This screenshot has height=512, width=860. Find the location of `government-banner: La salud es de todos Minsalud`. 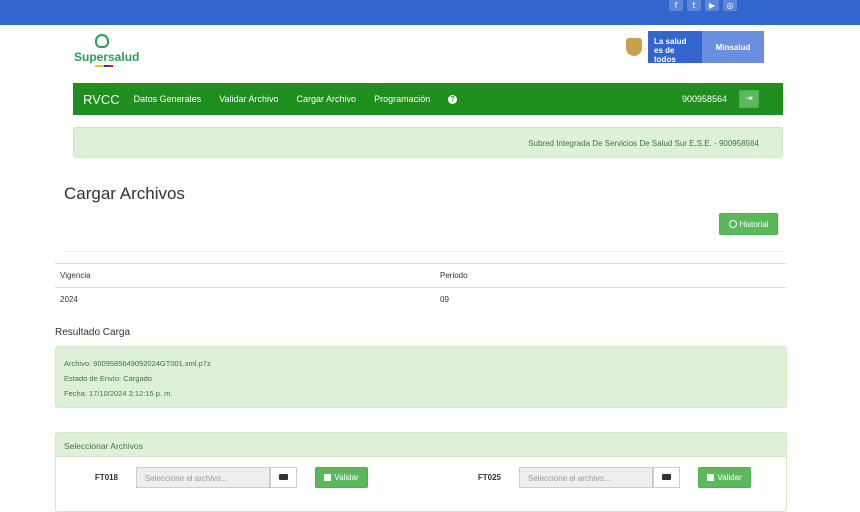

government-banner: La salud es de todos Minsalud is located at coordinates (692, 47).